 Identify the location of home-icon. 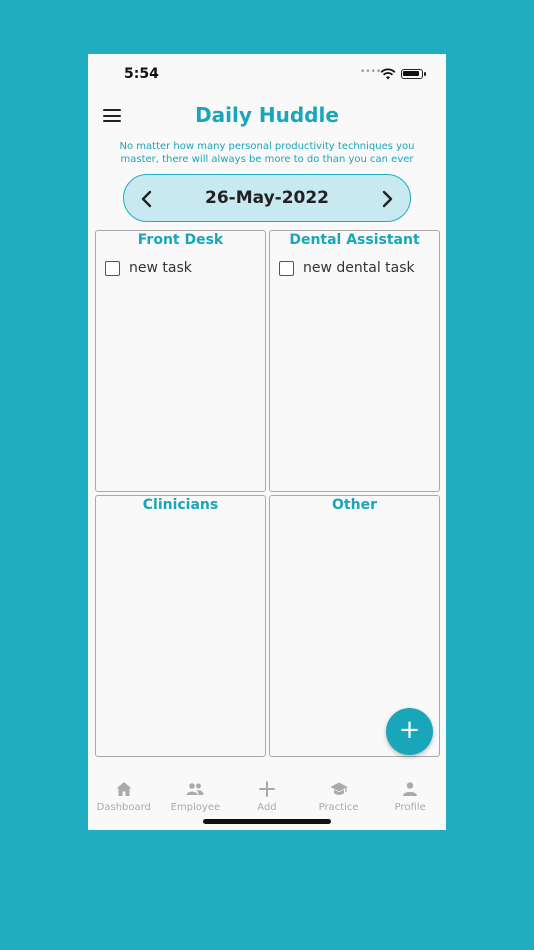
(124, 789).